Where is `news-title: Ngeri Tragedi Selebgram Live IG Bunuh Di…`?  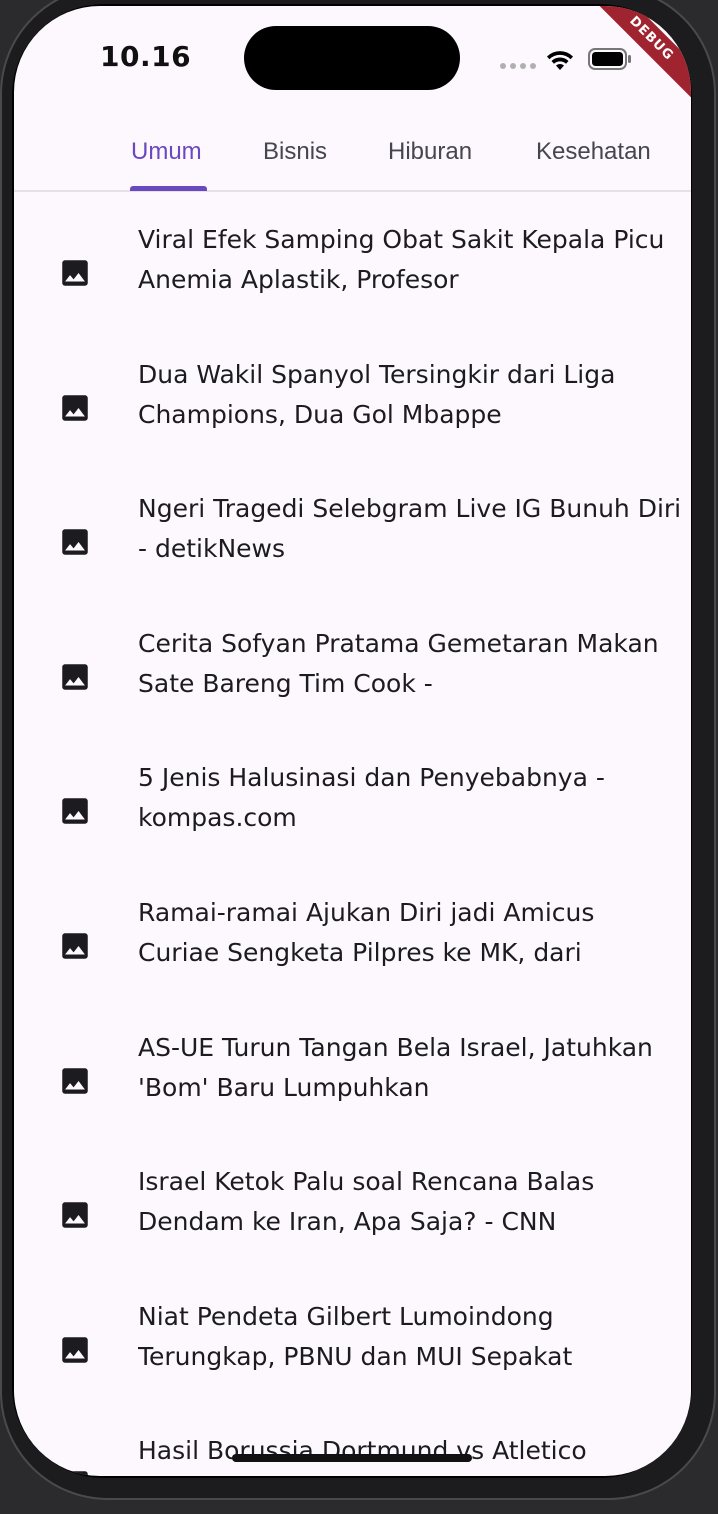
news-title: Ngeri Tragedi Selebgram Live IG Bunuh Di… is located at coordinates (410, 529).